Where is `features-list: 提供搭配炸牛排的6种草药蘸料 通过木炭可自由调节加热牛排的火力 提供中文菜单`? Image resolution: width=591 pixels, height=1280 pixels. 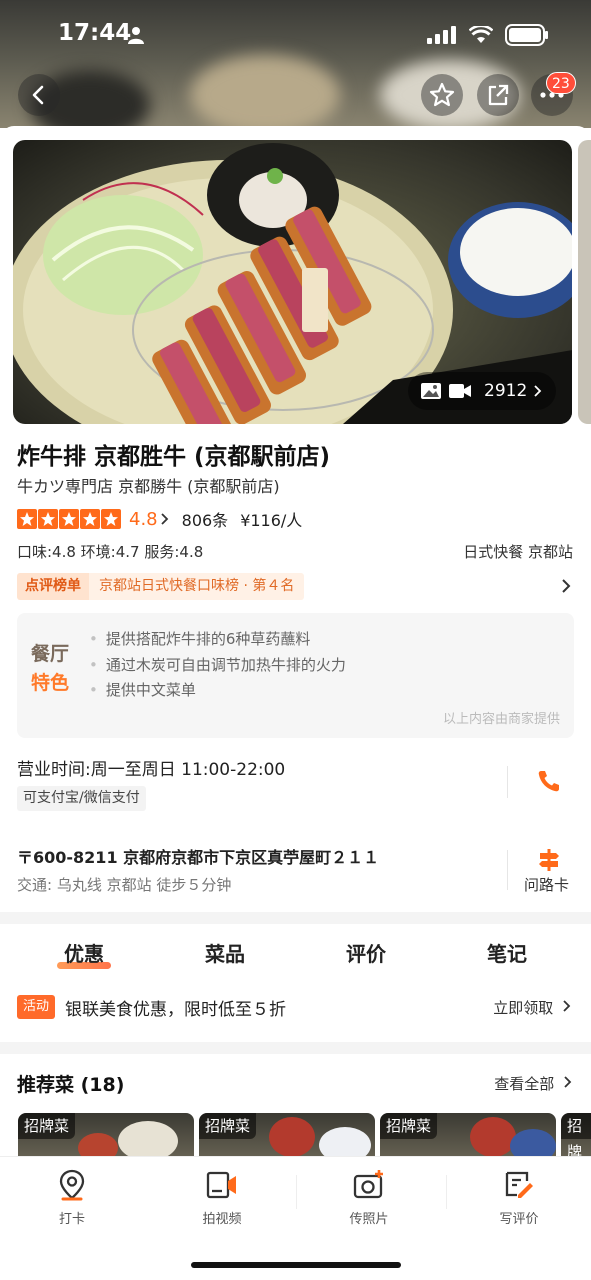 features-list: 提供搭配炸牛排的6种草药蘸料 通过木炭可自由调节加热牛排的火力 提供中文菜单 is located at coordinates (217, 665).